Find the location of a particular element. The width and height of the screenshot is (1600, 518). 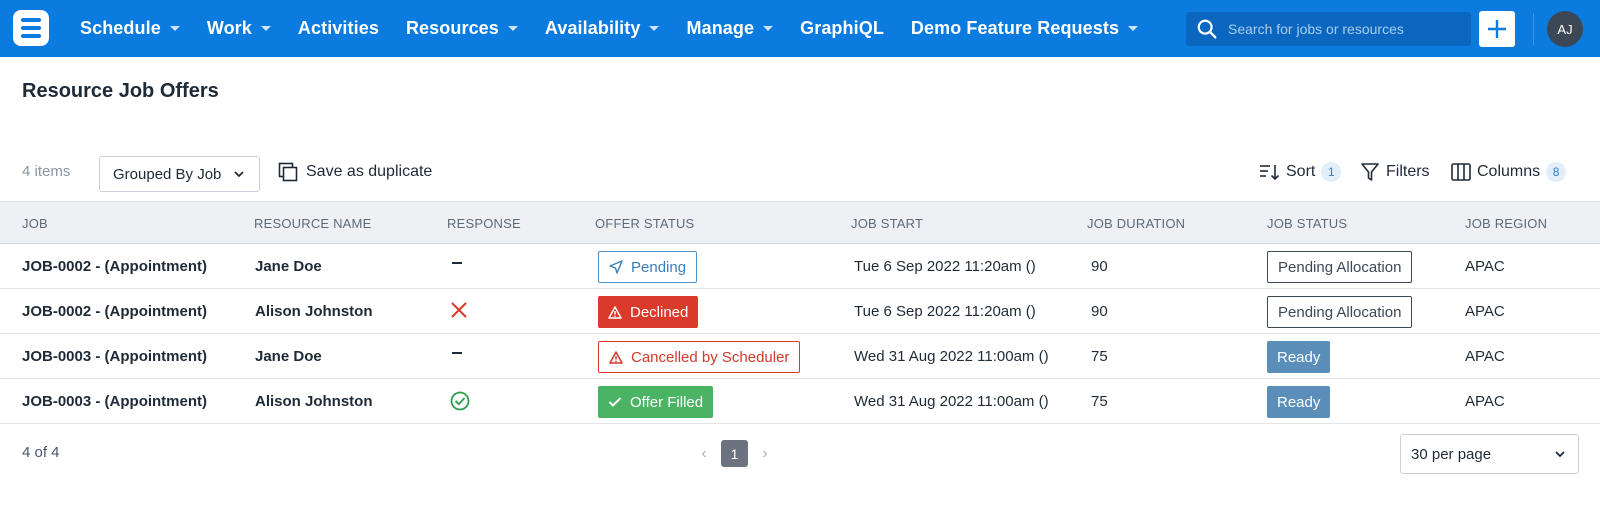

nav-item-label: Manage is located at coordinates (720, 28).